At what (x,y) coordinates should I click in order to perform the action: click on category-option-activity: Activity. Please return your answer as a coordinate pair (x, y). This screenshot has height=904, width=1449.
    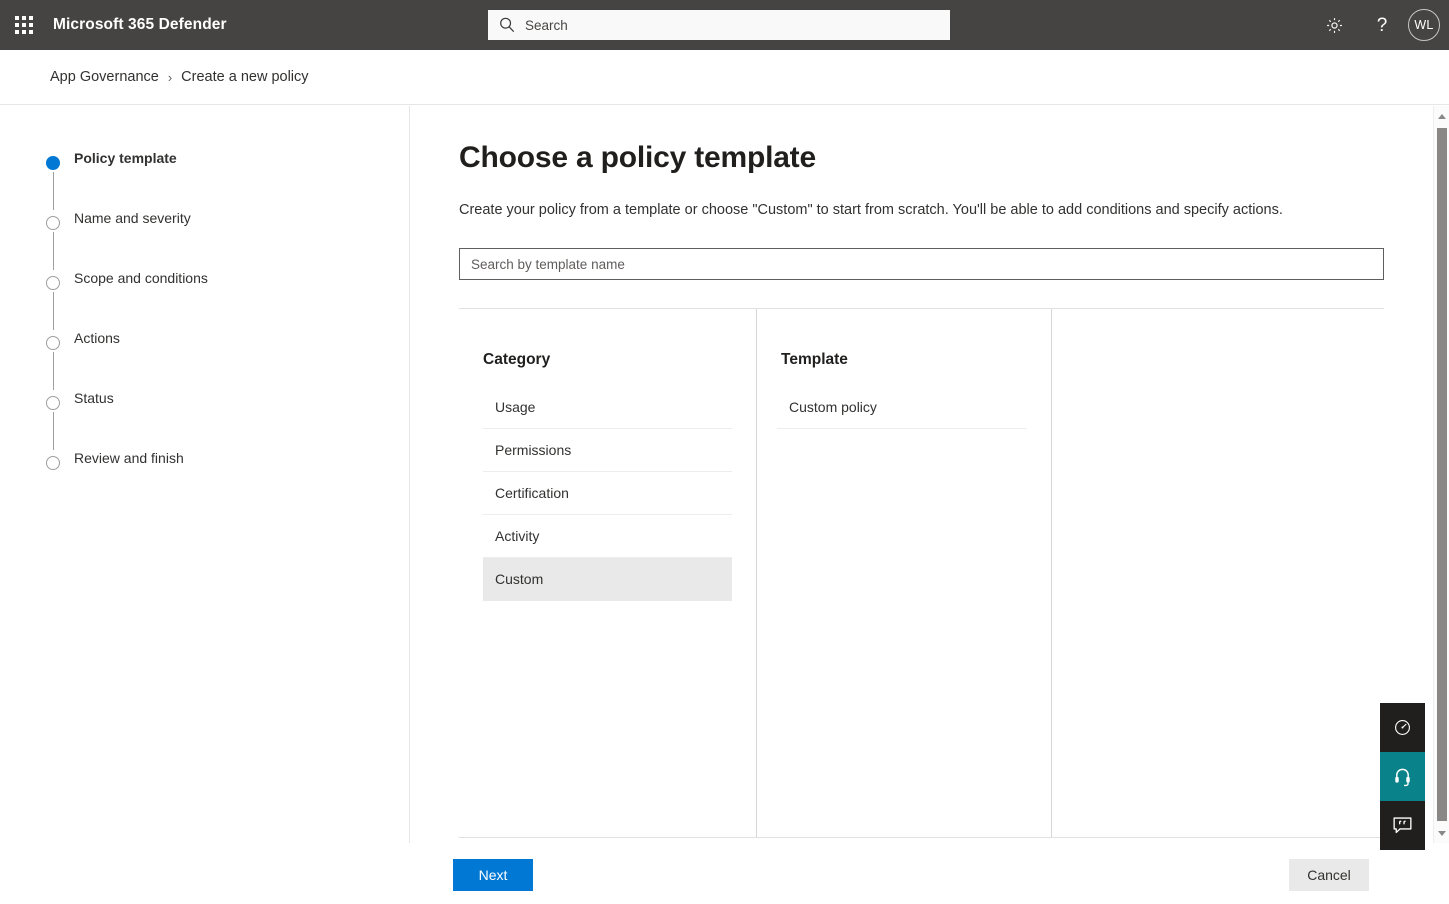
    Looking at the image, I should click on (607, 536).